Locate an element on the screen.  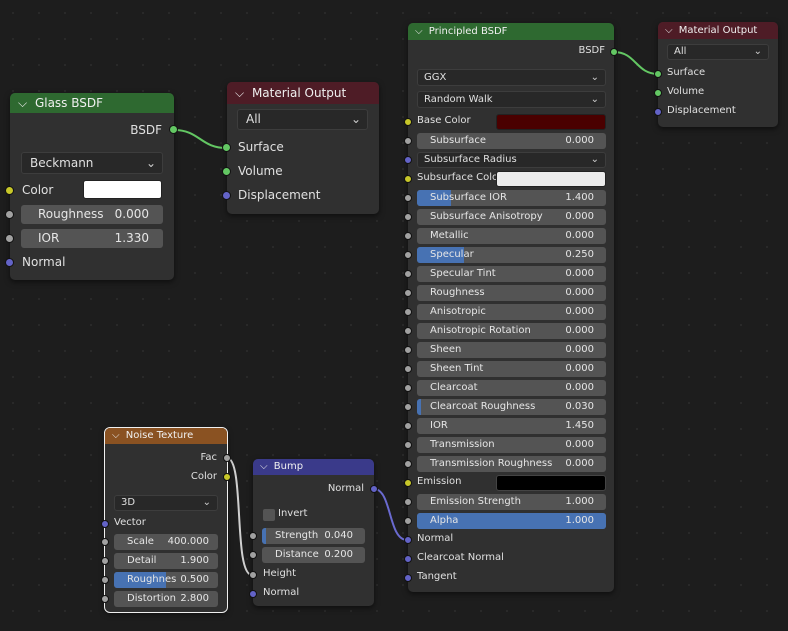
base-color-input-socket is located at coordinates (408, 122).